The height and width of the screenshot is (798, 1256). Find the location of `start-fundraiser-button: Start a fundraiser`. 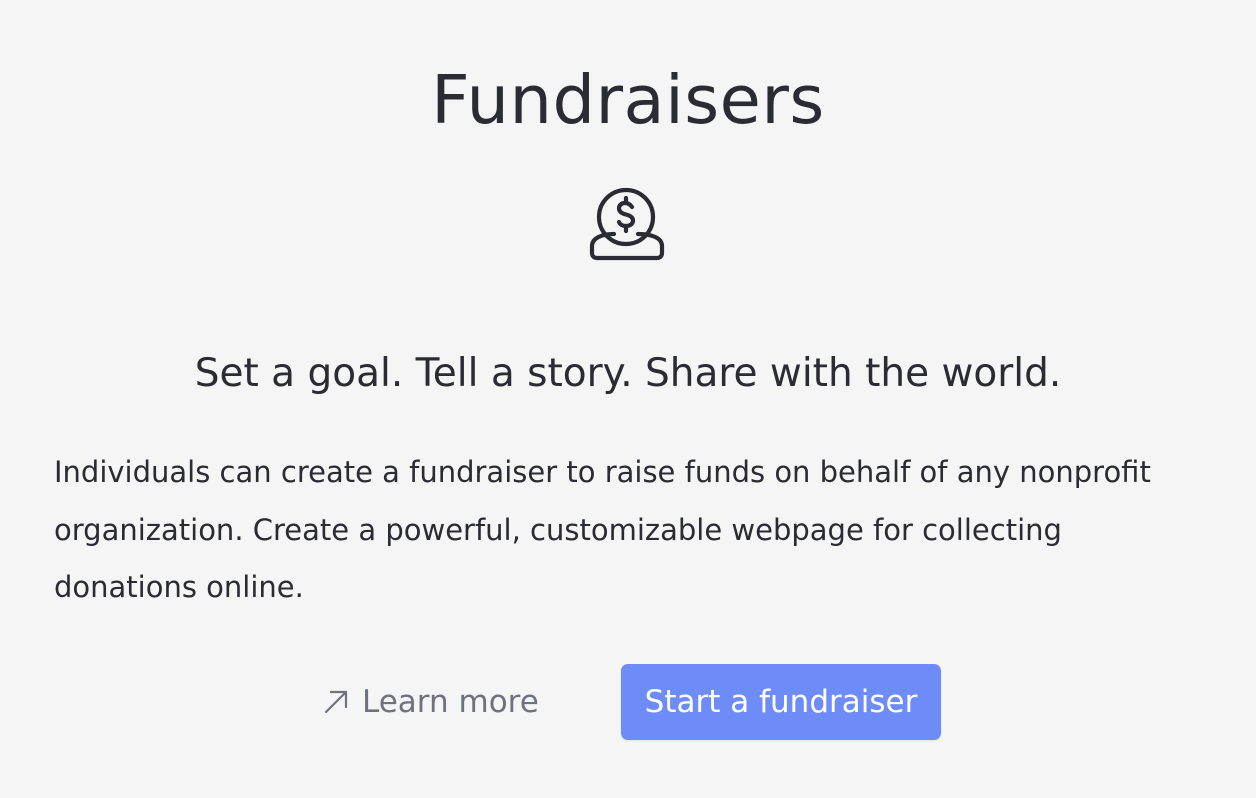

start-fundraiser-button: Start a fundraiser is located at coordinates (781, 702).